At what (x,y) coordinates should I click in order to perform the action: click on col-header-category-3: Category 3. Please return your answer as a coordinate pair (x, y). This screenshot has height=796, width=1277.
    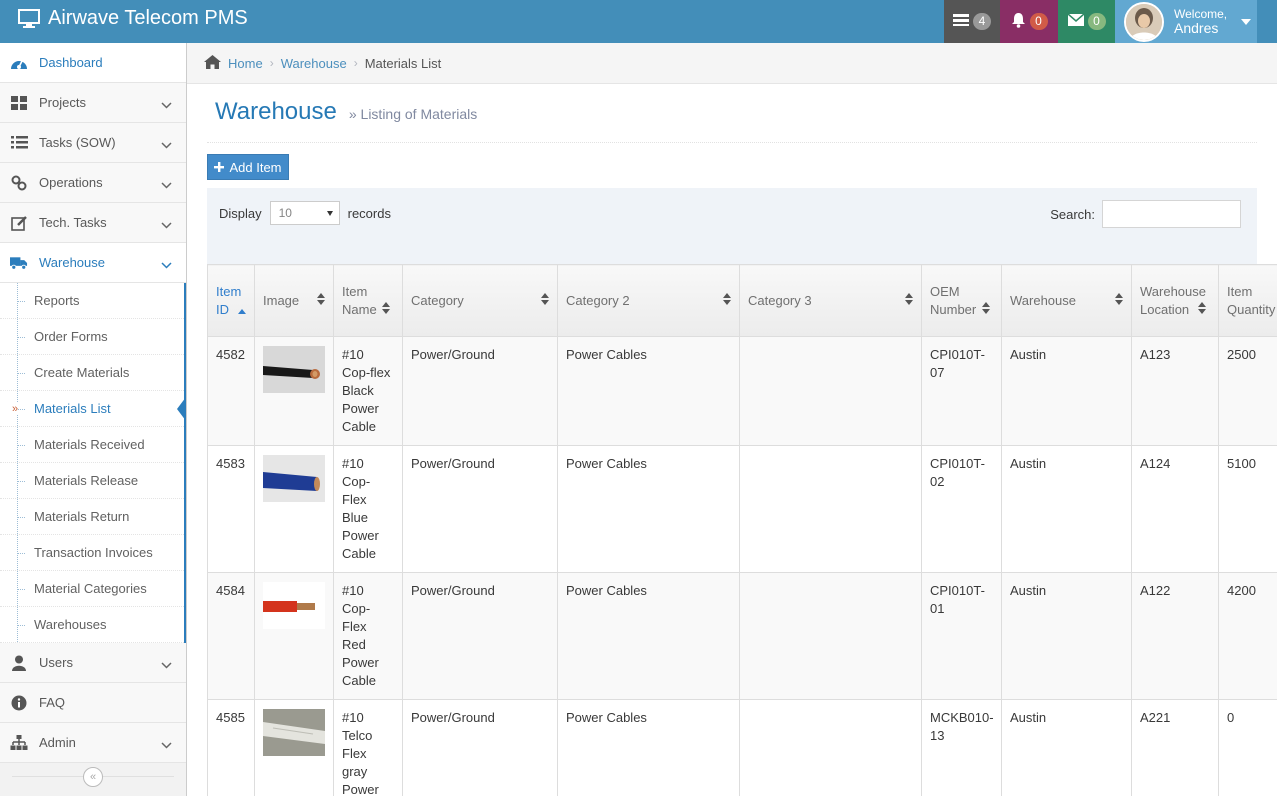
    Looking at the image, I should click on (830, 300).